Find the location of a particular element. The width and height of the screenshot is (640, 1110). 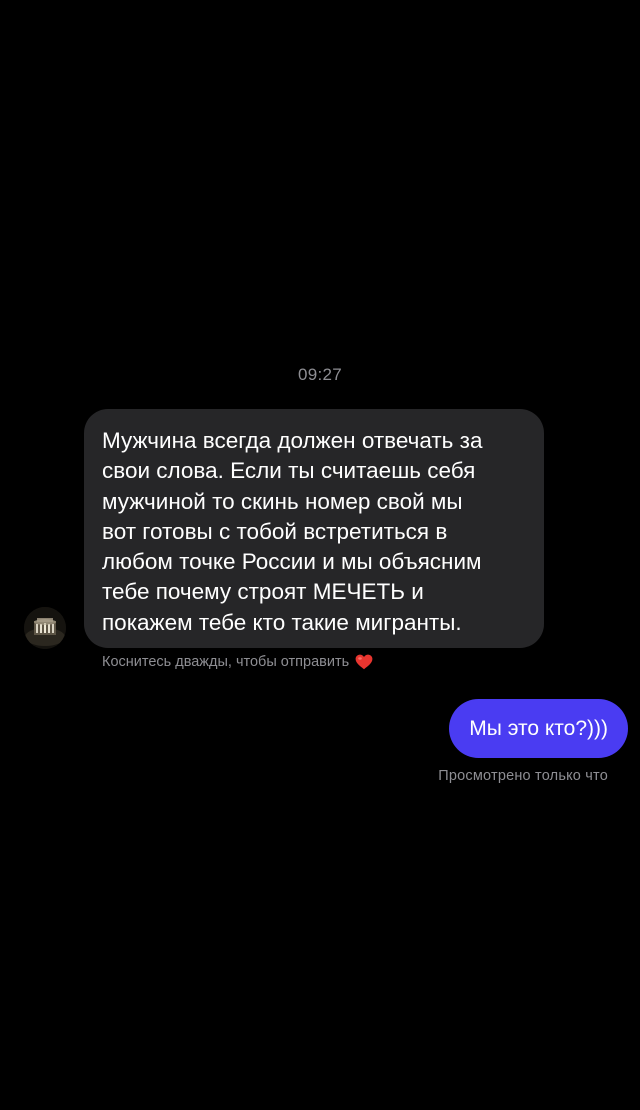

red-heart-icon is located at coordinates (364, 662).